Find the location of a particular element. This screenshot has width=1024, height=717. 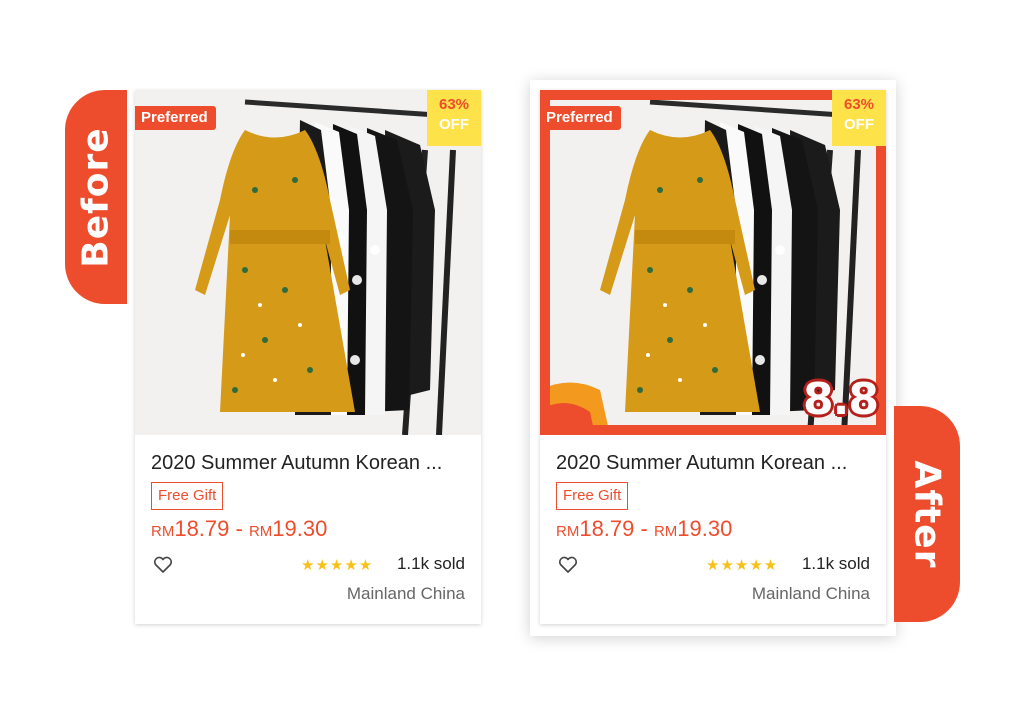

before-label: Before is located at coordinates (96, 197).